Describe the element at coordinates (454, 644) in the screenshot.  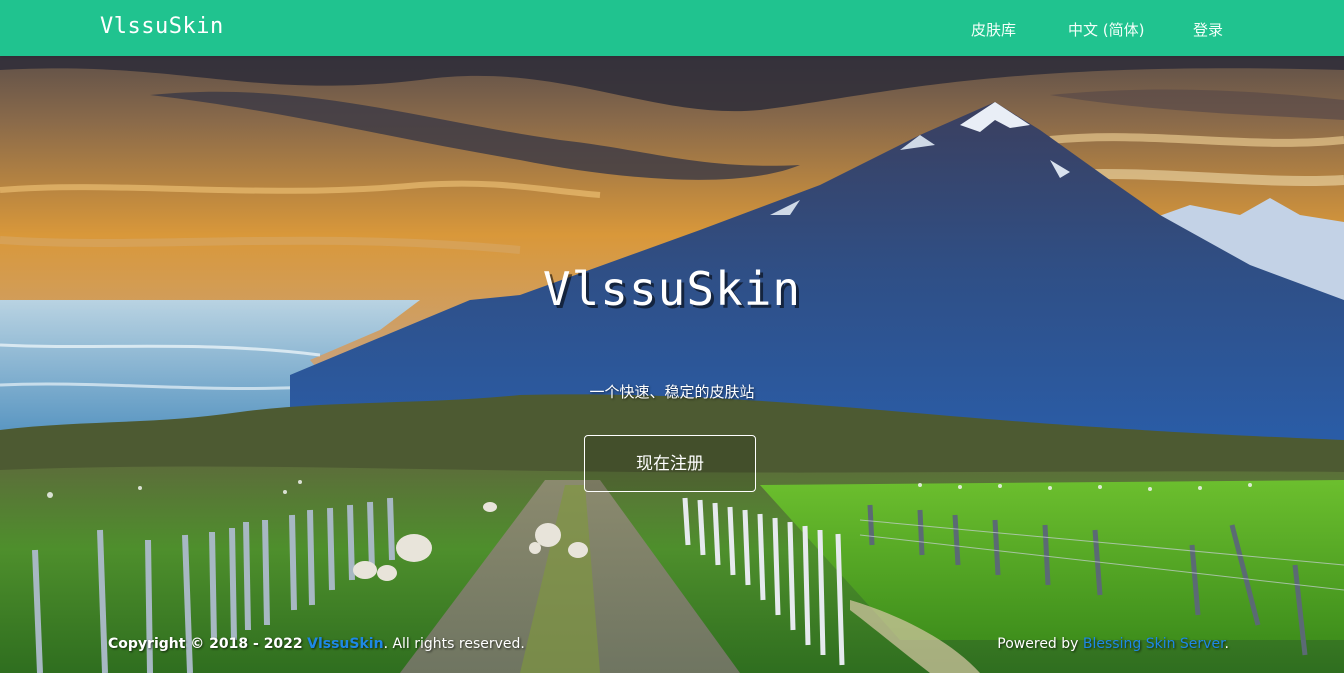
I see `rights-text: . All rights reserved.` at that location.